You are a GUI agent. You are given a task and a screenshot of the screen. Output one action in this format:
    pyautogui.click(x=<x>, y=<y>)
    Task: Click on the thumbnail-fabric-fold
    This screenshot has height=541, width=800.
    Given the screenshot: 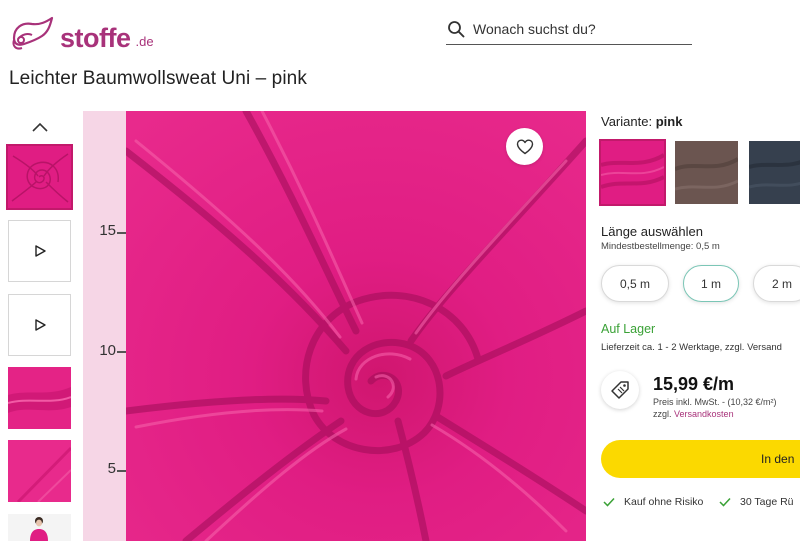 What is the action you would take?
    pyautogui.click(x=39, y=398)
    